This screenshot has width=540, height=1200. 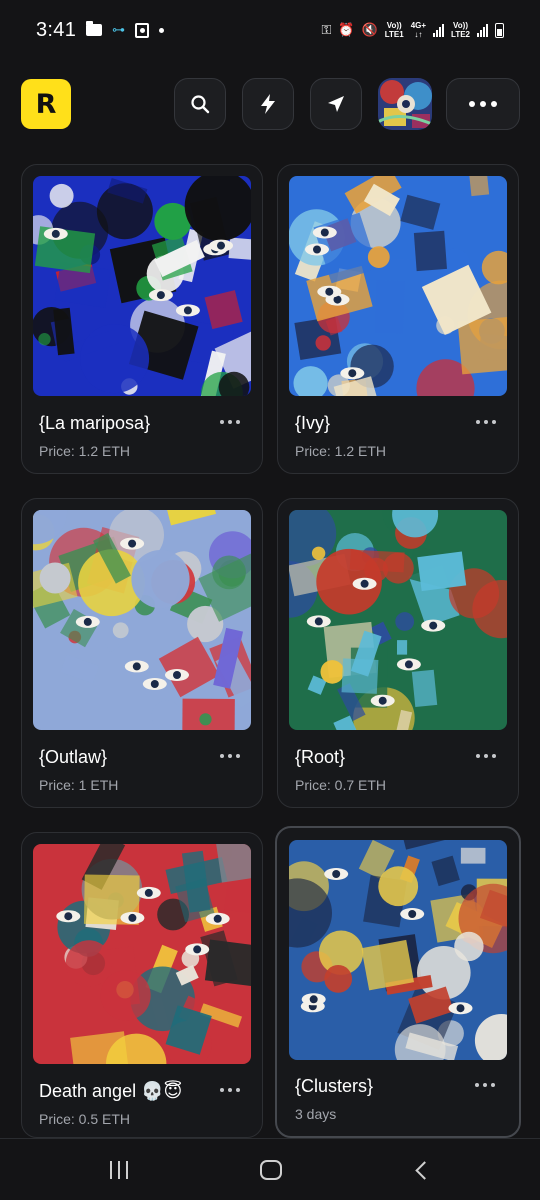 What do you see at coordinates (94, 28) in the screenshot?
I see `folder-icon` at bounding box center [94, 28].